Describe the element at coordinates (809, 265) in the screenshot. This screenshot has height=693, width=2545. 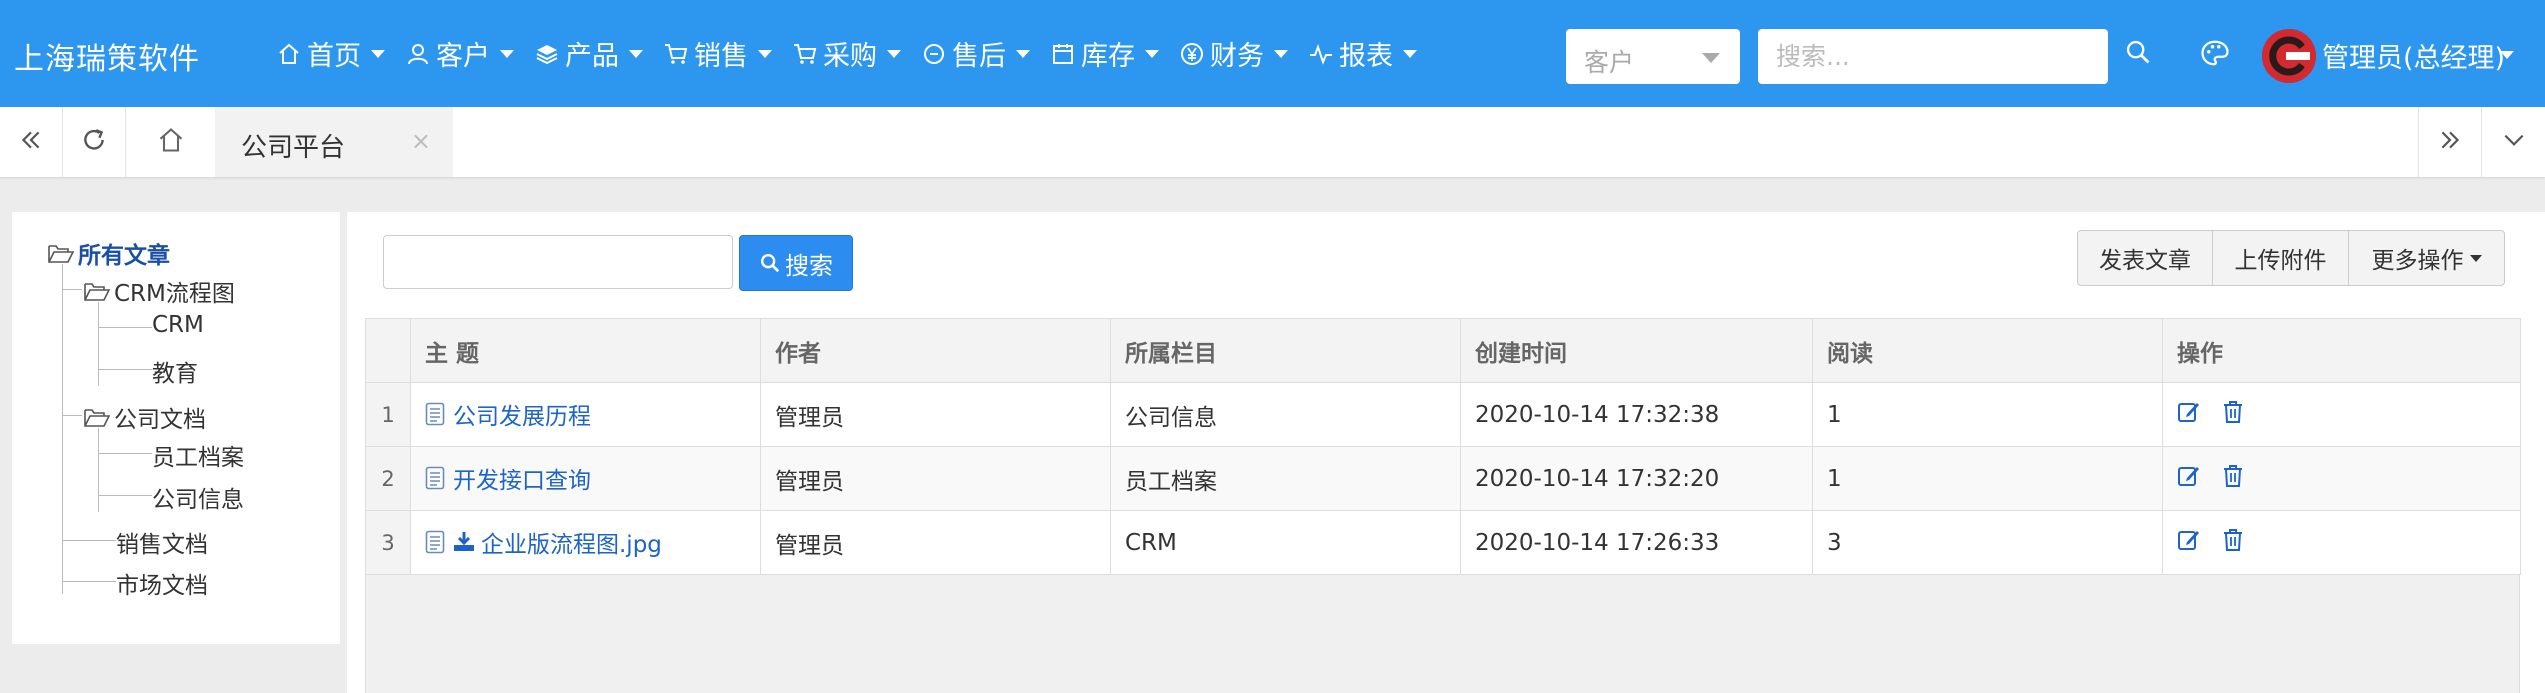
I see `search-button-label: 搜索` at that location.